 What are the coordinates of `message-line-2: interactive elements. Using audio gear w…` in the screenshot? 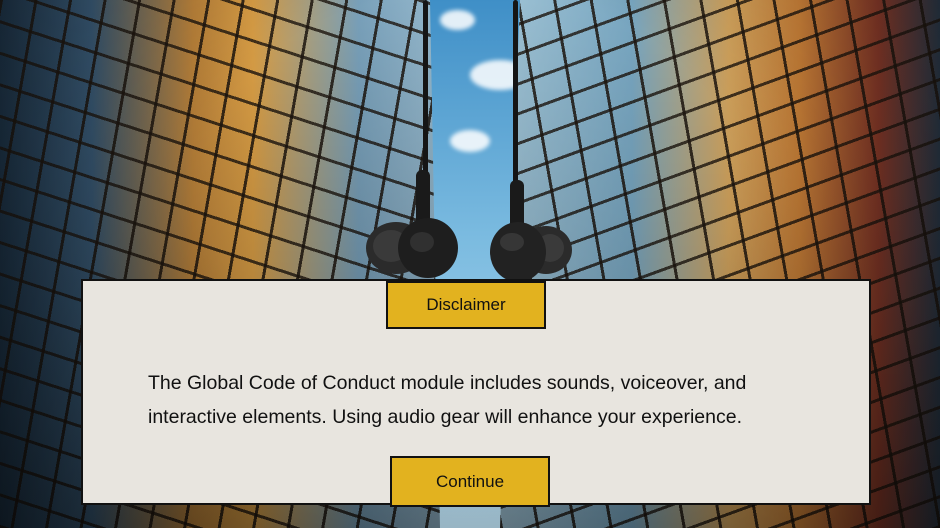 It's located at (445, 417).